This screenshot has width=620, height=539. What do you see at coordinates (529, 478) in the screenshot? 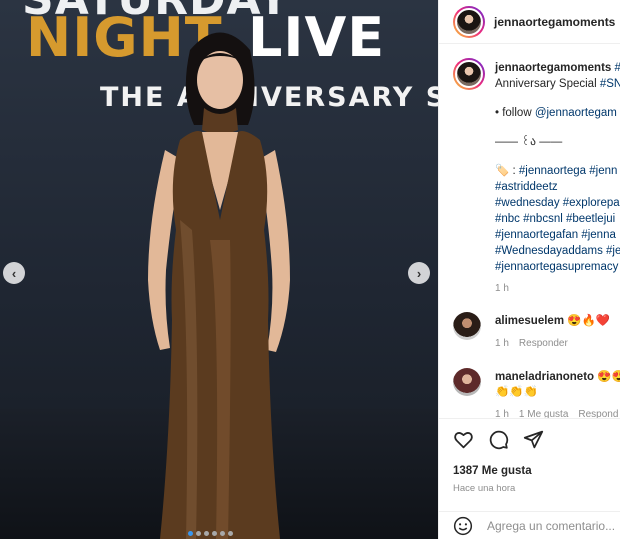
I see `post-actions: 1387 Me gusta Hace una hora` at bounding box center [529, 478].